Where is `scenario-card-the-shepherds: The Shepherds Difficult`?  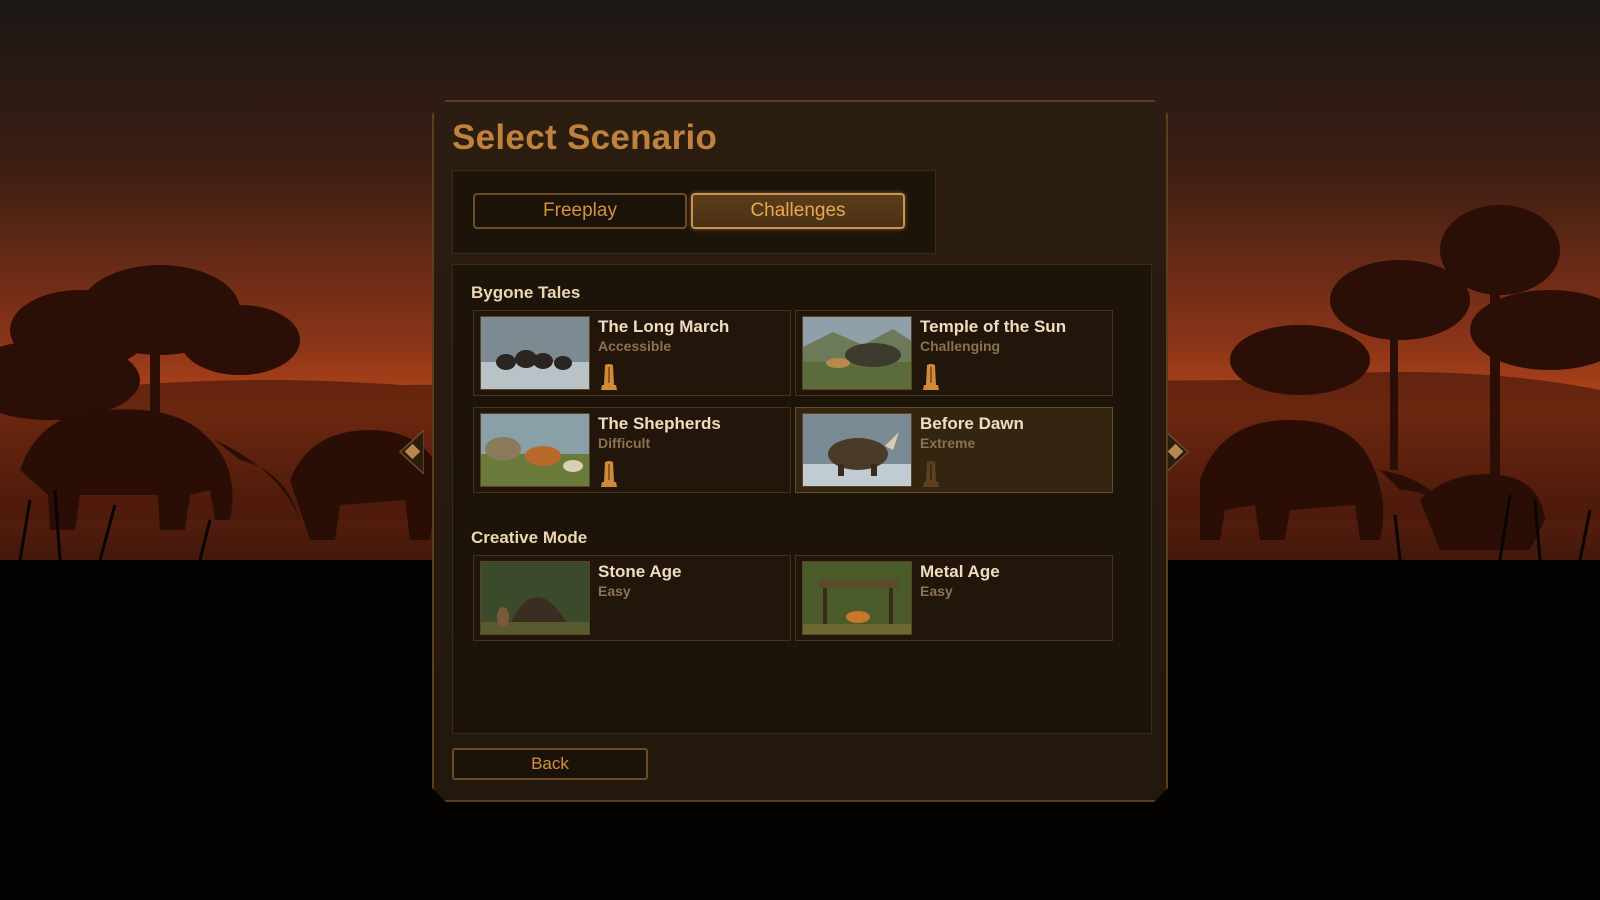 scenario-card-the-shepherds: The Shepherds Difficult is located at coordinates (632, 450).